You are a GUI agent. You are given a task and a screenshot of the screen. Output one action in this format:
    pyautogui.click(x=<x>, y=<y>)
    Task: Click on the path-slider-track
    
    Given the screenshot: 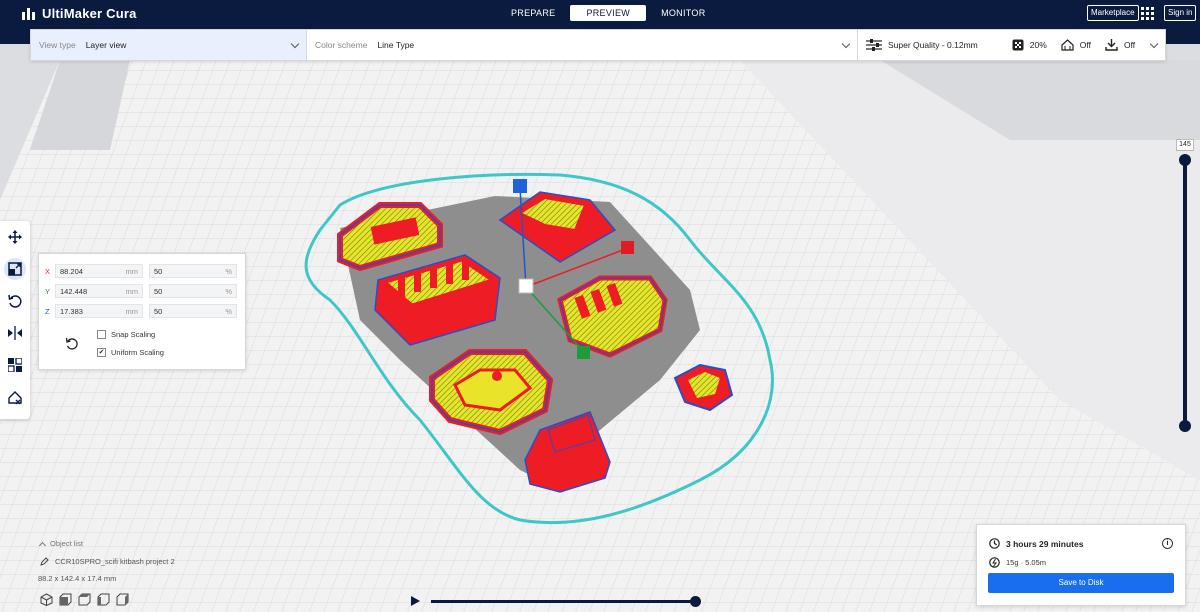 What is the action you would take?
    pyautogui.click(x=563, y=601)
    